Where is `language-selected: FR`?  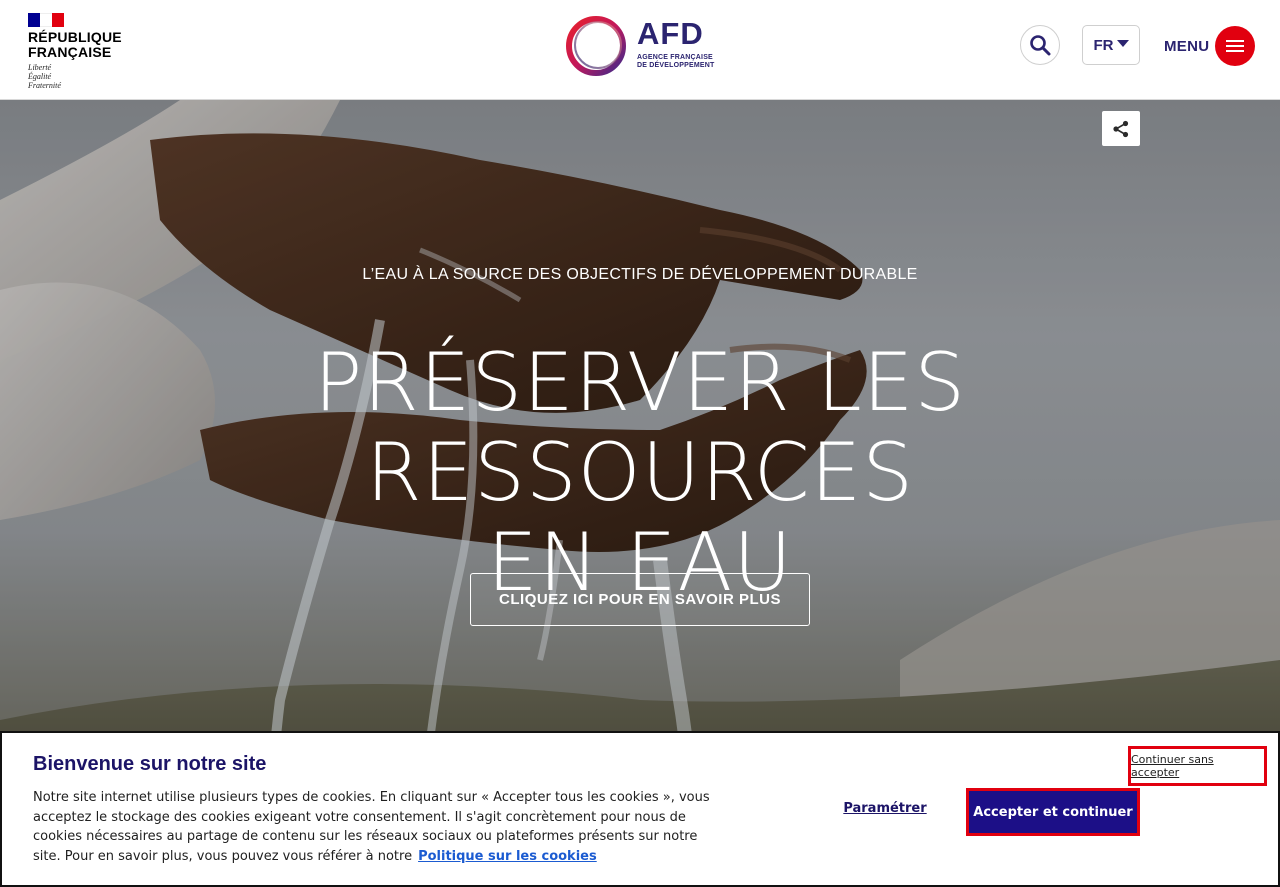 language-selected: FR is located at coordinates (1103, 45).